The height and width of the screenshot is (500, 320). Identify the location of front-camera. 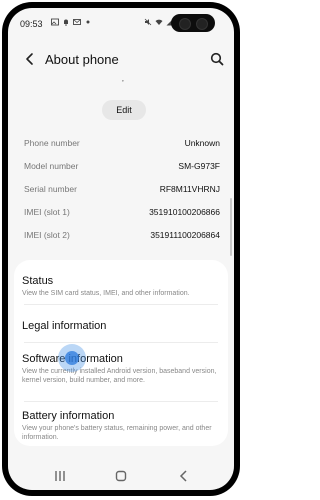
(193, 23).